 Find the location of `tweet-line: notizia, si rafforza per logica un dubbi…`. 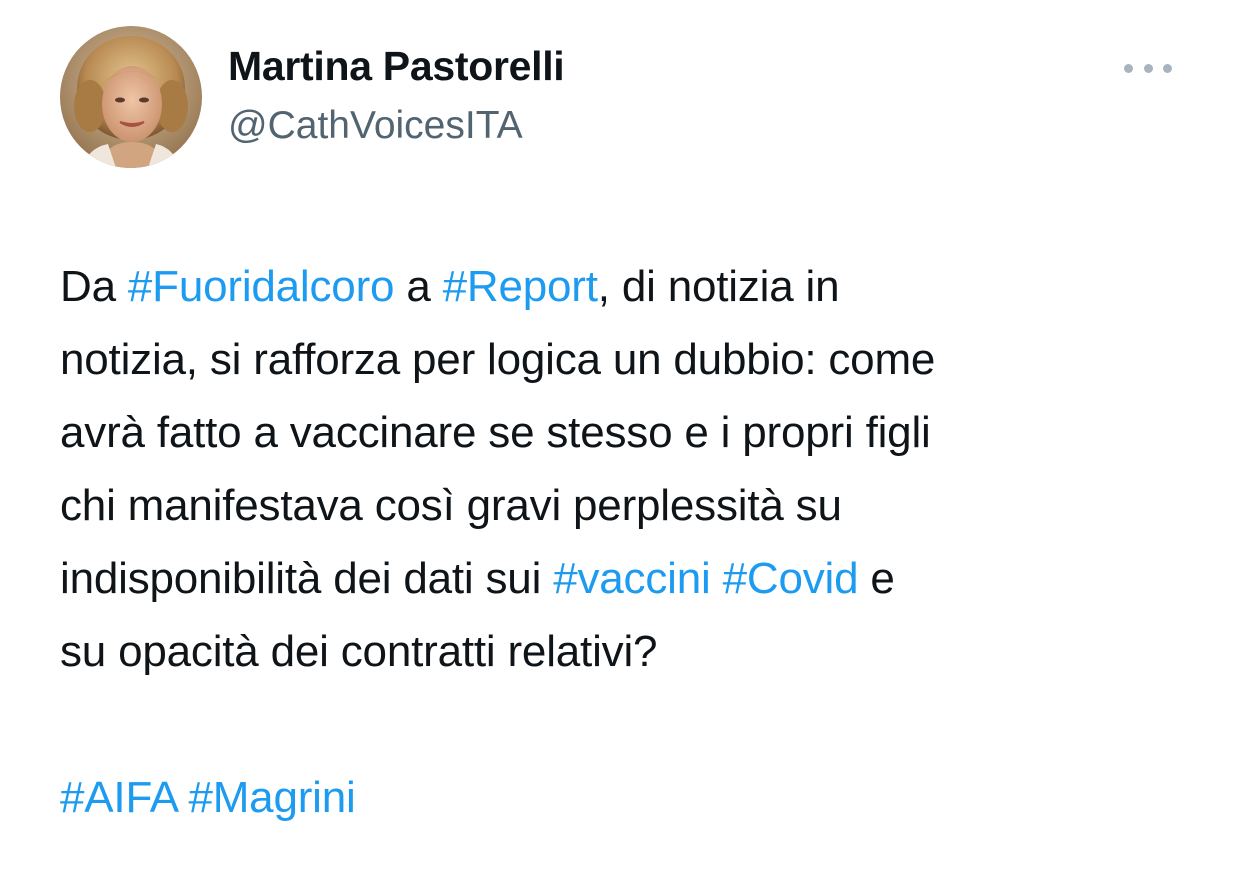

tweet-line: notizia, si rafforza per logica un dubbi… is located at coordinates (498, 359).